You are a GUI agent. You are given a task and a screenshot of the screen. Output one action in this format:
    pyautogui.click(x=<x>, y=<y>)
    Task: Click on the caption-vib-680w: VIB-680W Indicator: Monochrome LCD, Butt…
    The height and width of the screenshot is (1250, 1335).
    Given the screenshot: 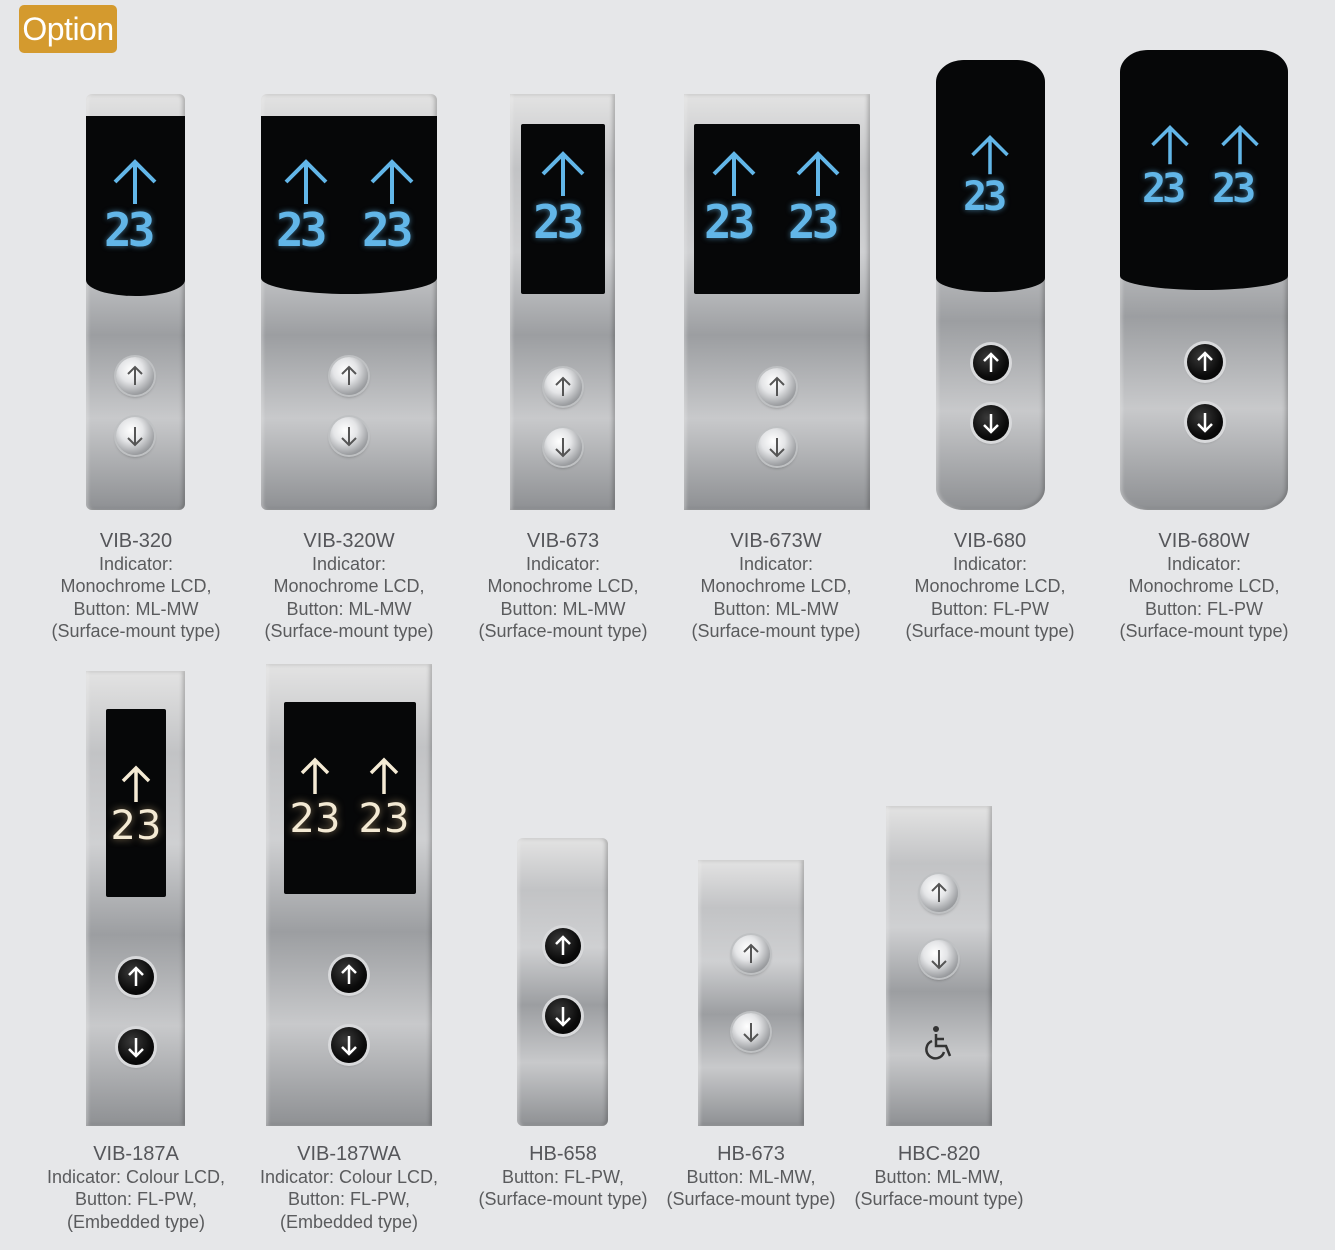 What is the action you would take?
    pyautogui.click(x=1204, y=586)
    